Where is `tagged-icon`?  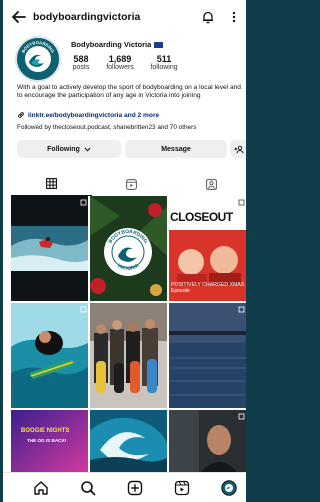
tagged-icon is located at coordinates (211, 184).